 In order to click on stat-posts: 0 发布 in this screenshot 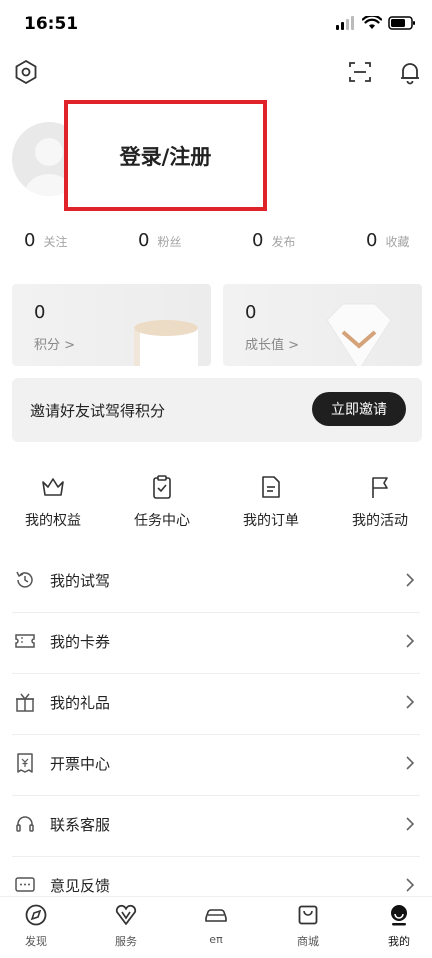, I will do `click(273, 240)`.